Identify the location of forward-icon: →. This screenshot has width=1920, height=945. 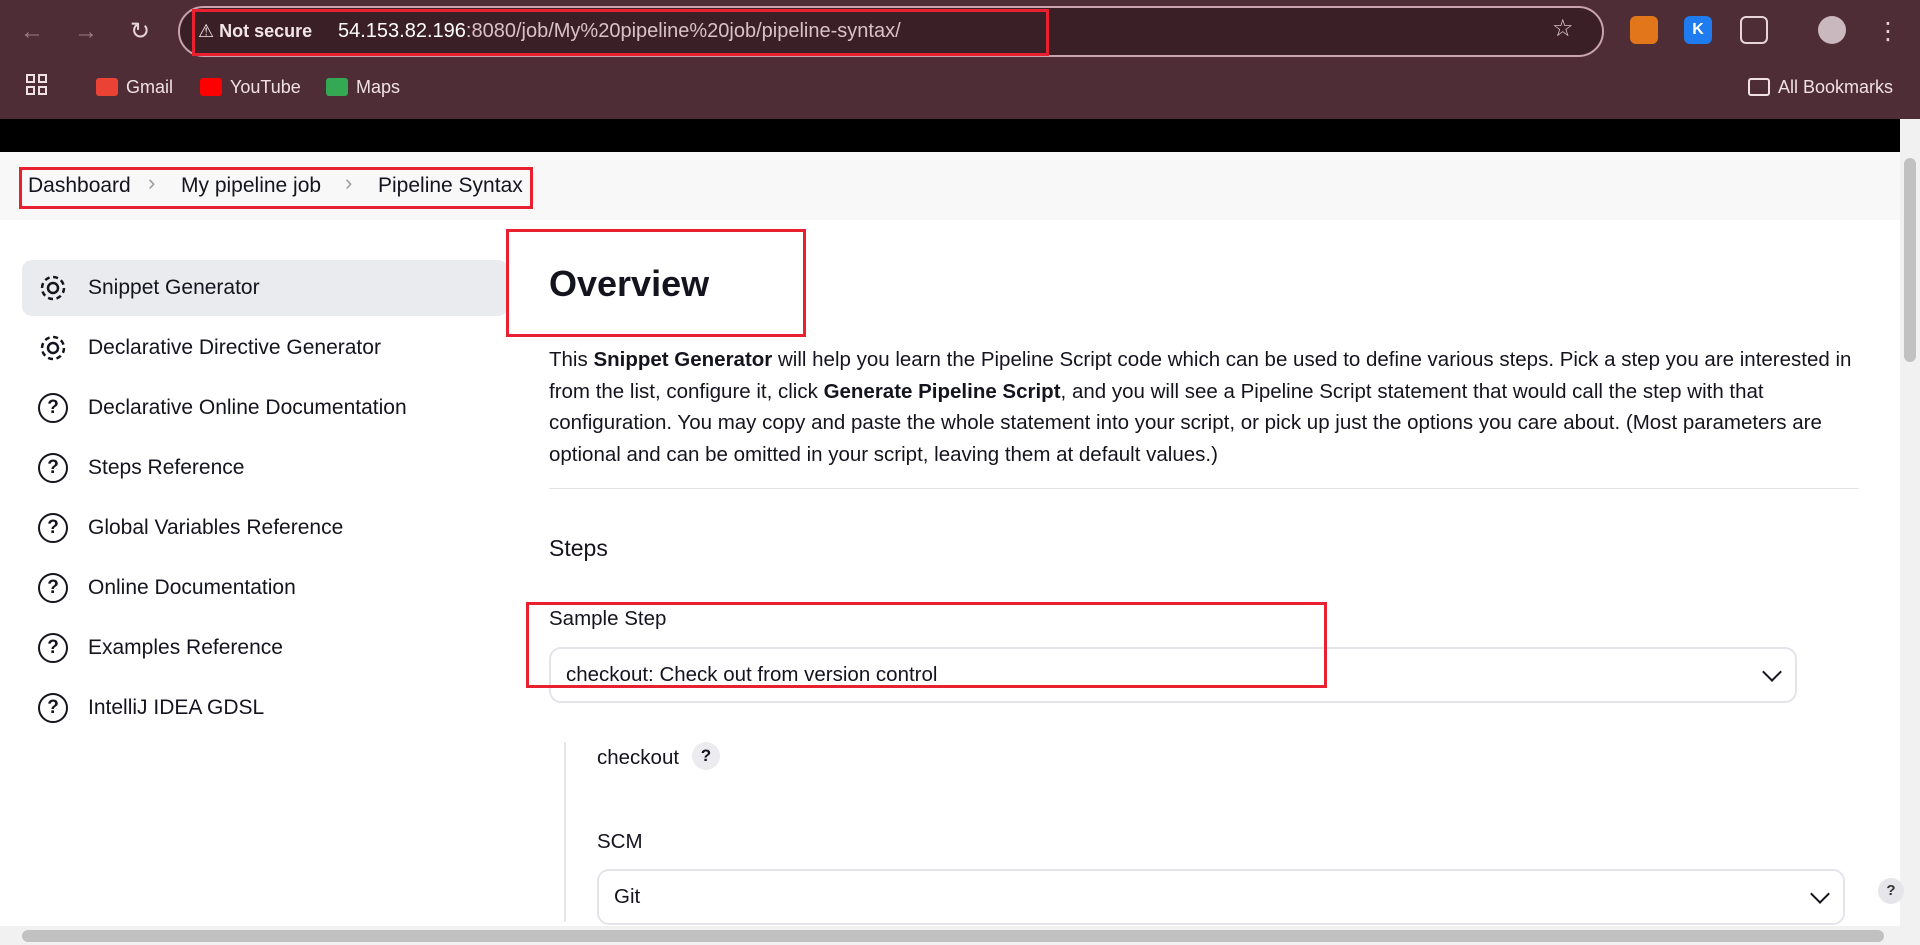
(86, 32).